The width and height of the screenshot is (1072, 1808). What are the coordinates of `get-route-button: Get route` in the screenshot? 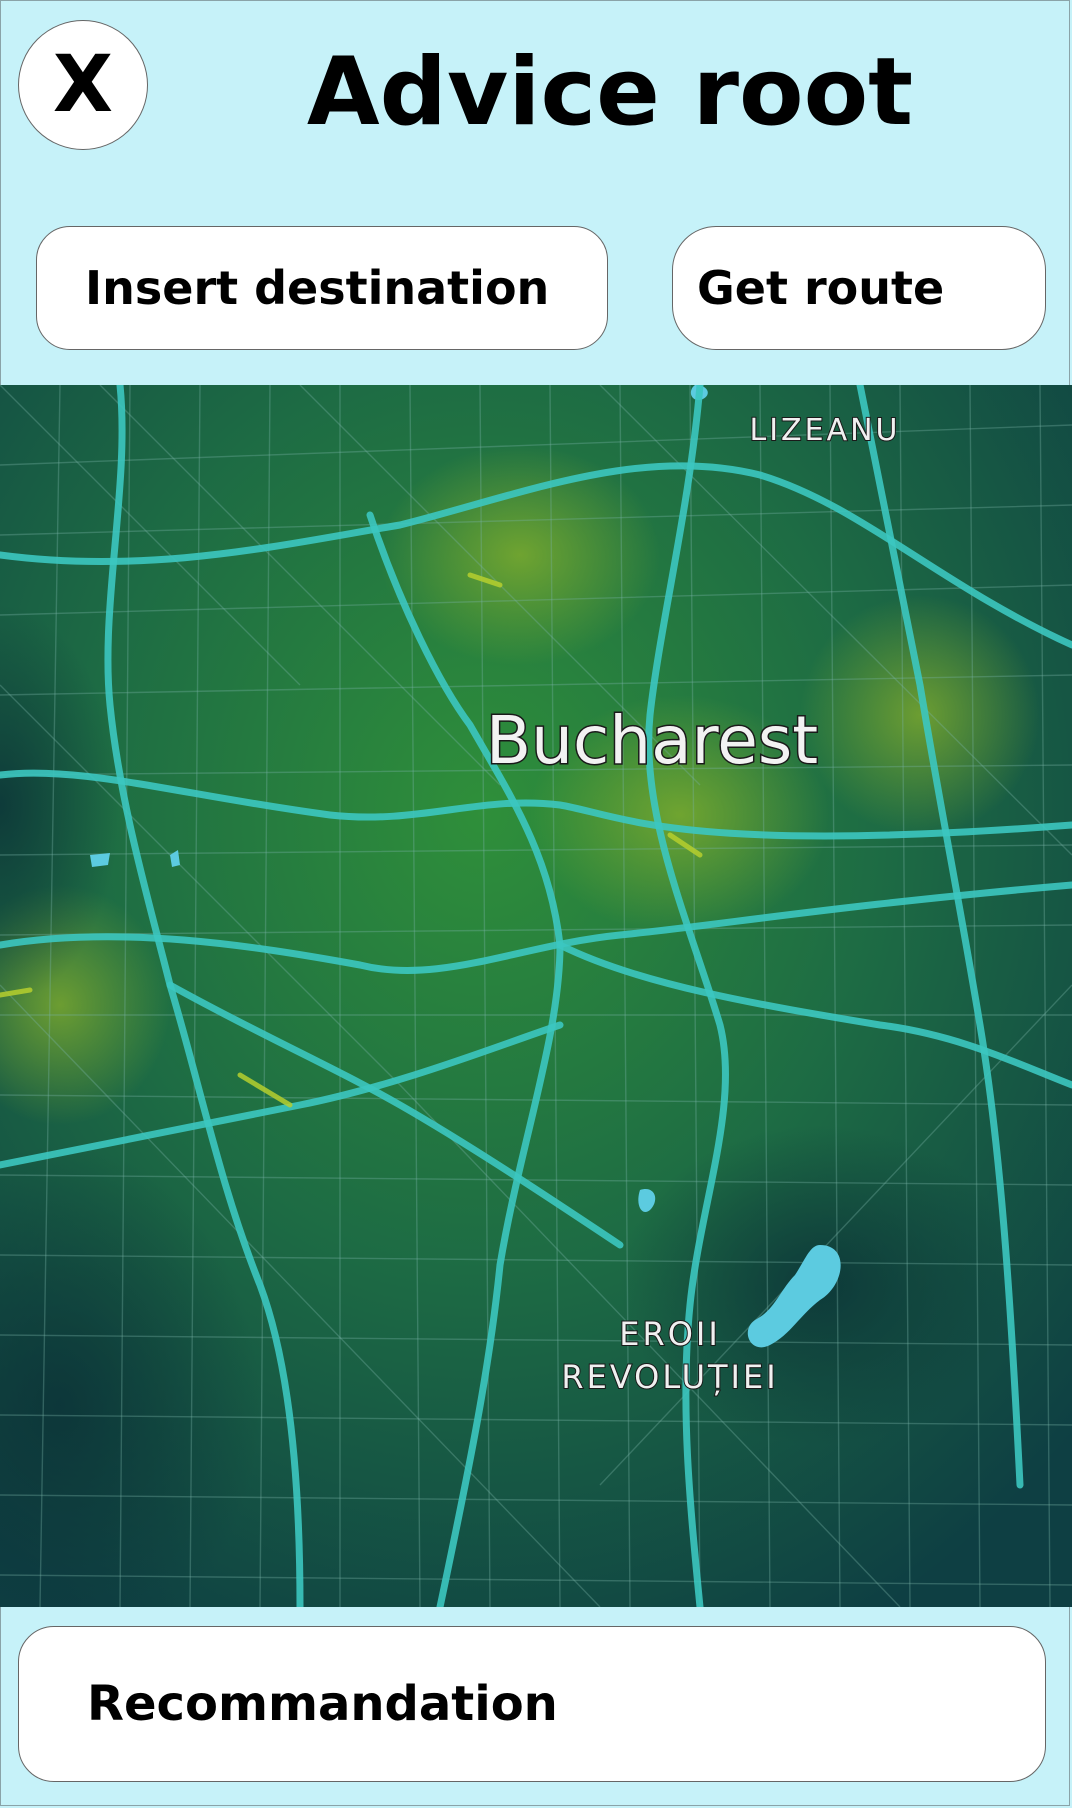 It's located at (859, 288).